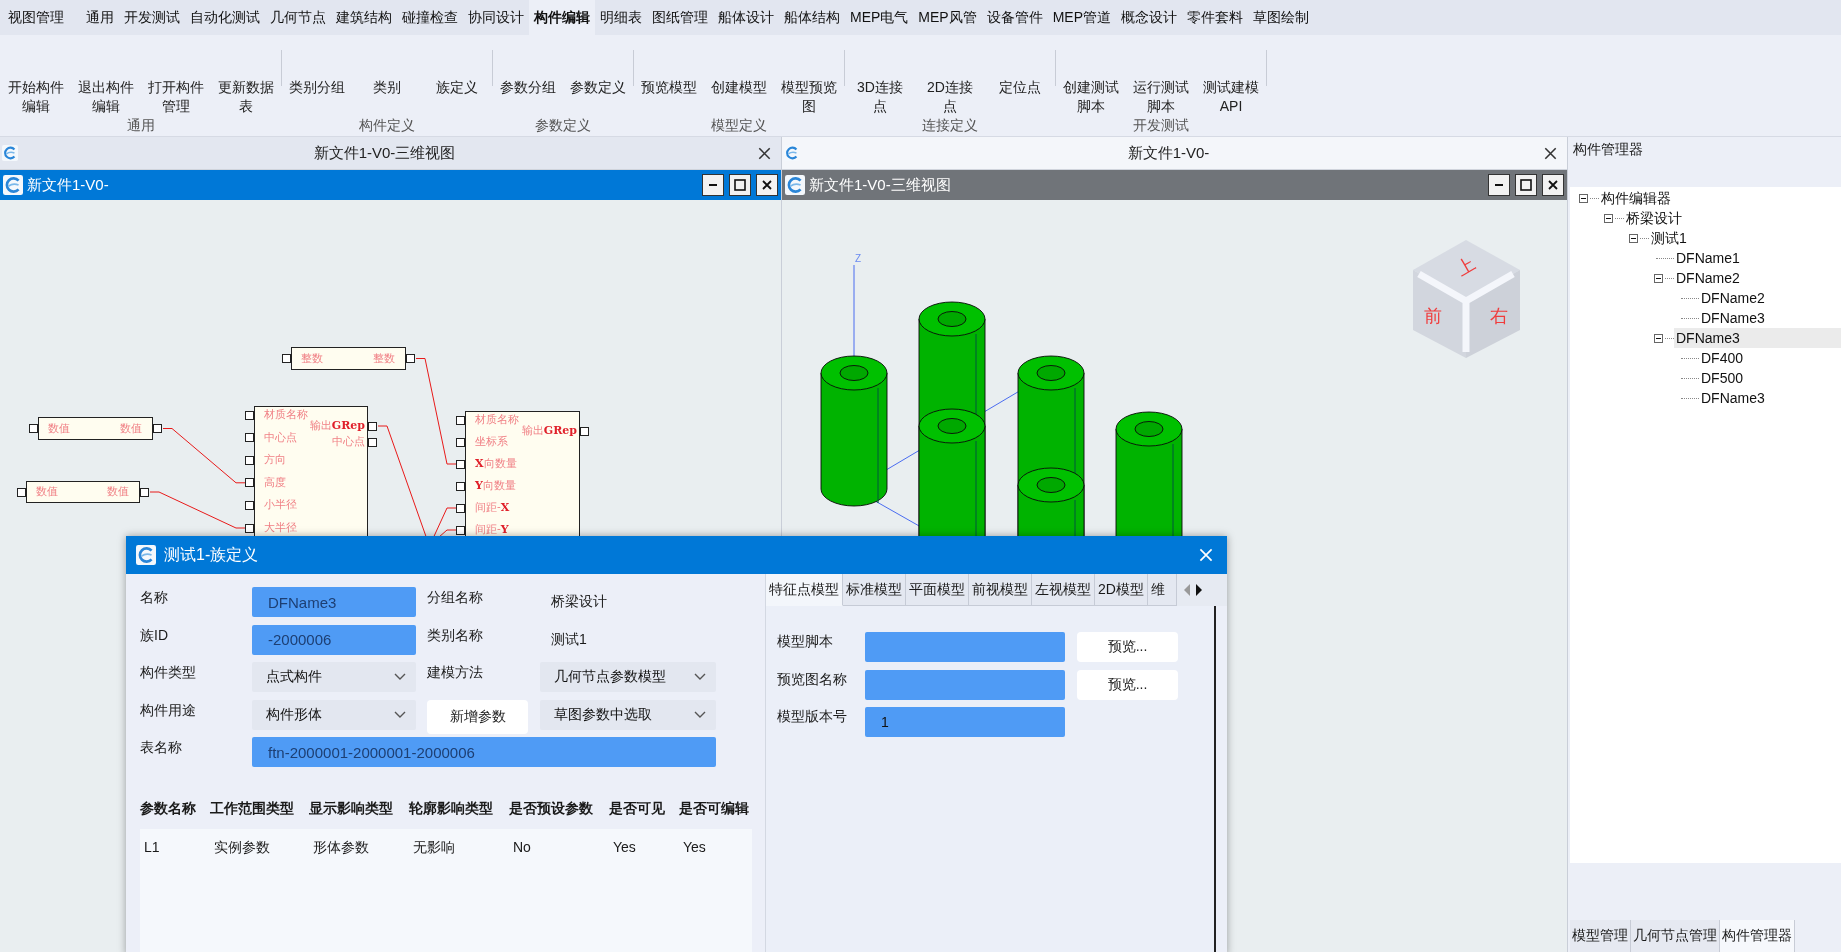  I want to click on menu-tab: MEP电气, so click(879, 17).